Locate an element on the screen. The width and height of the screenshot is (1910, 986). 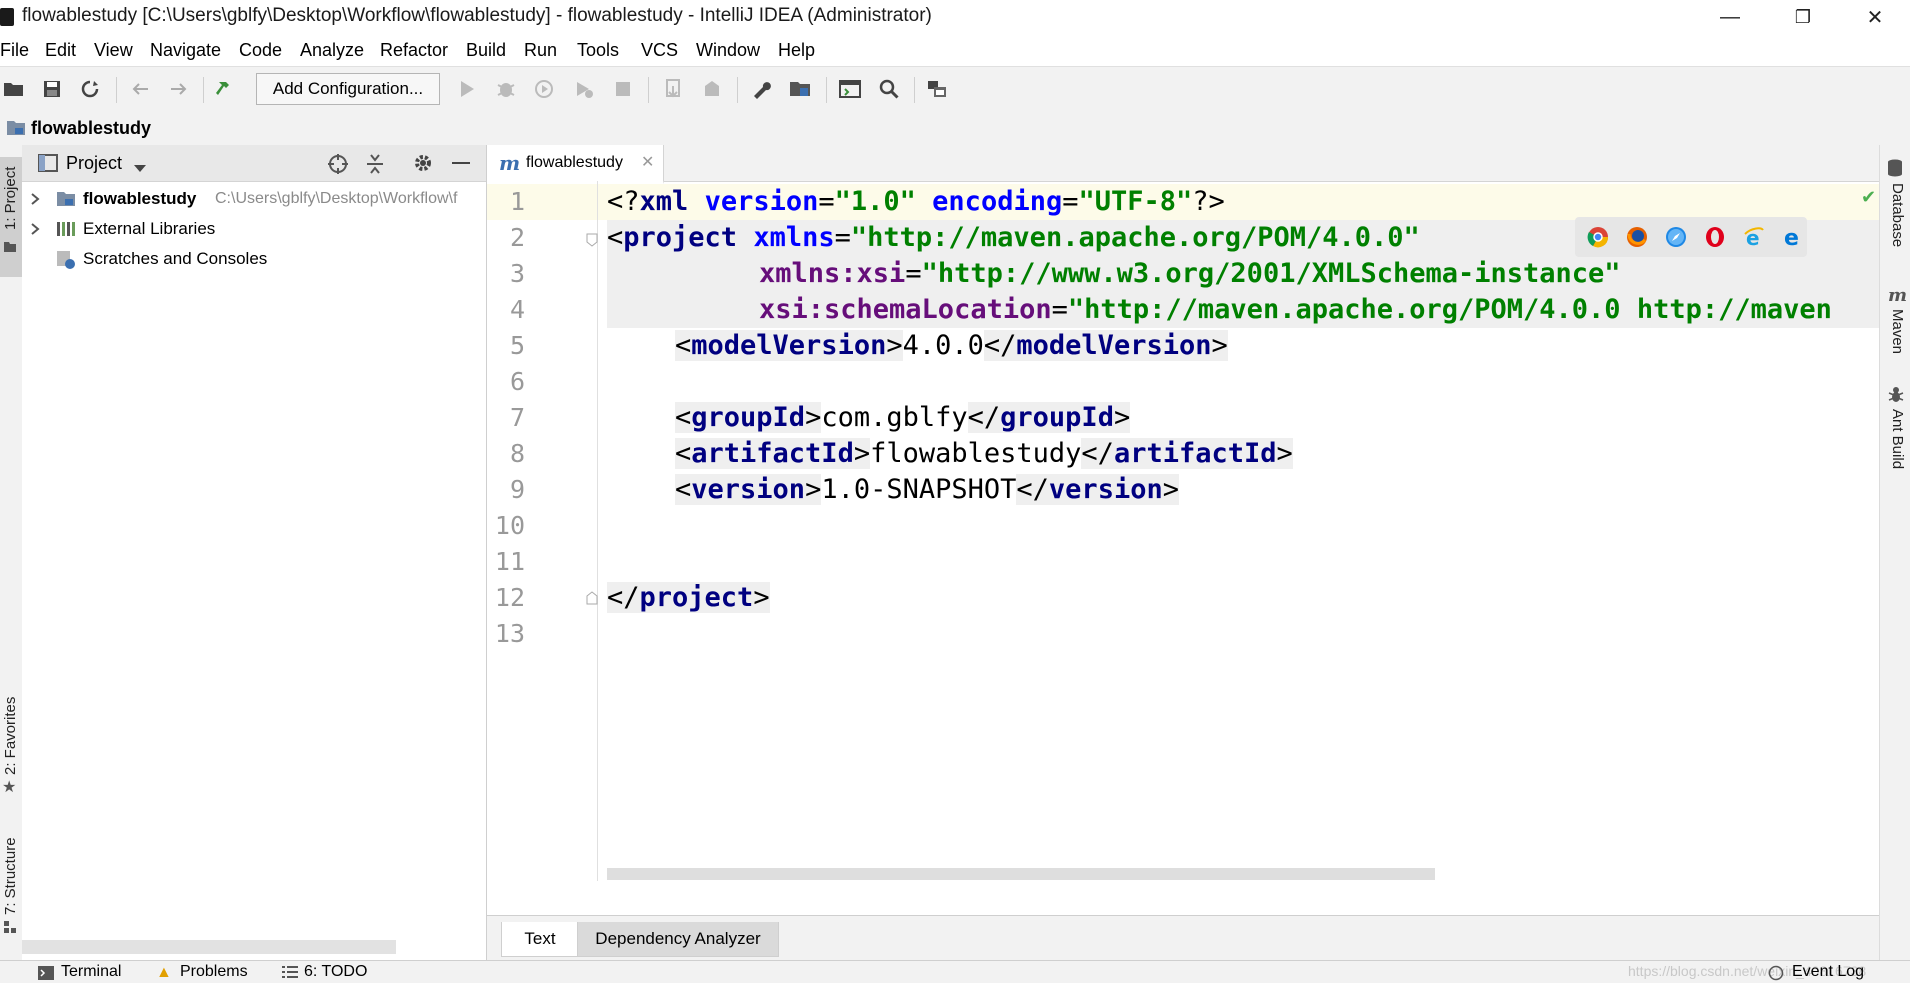
minimize-button: — is located at coordinates (1730, 17).